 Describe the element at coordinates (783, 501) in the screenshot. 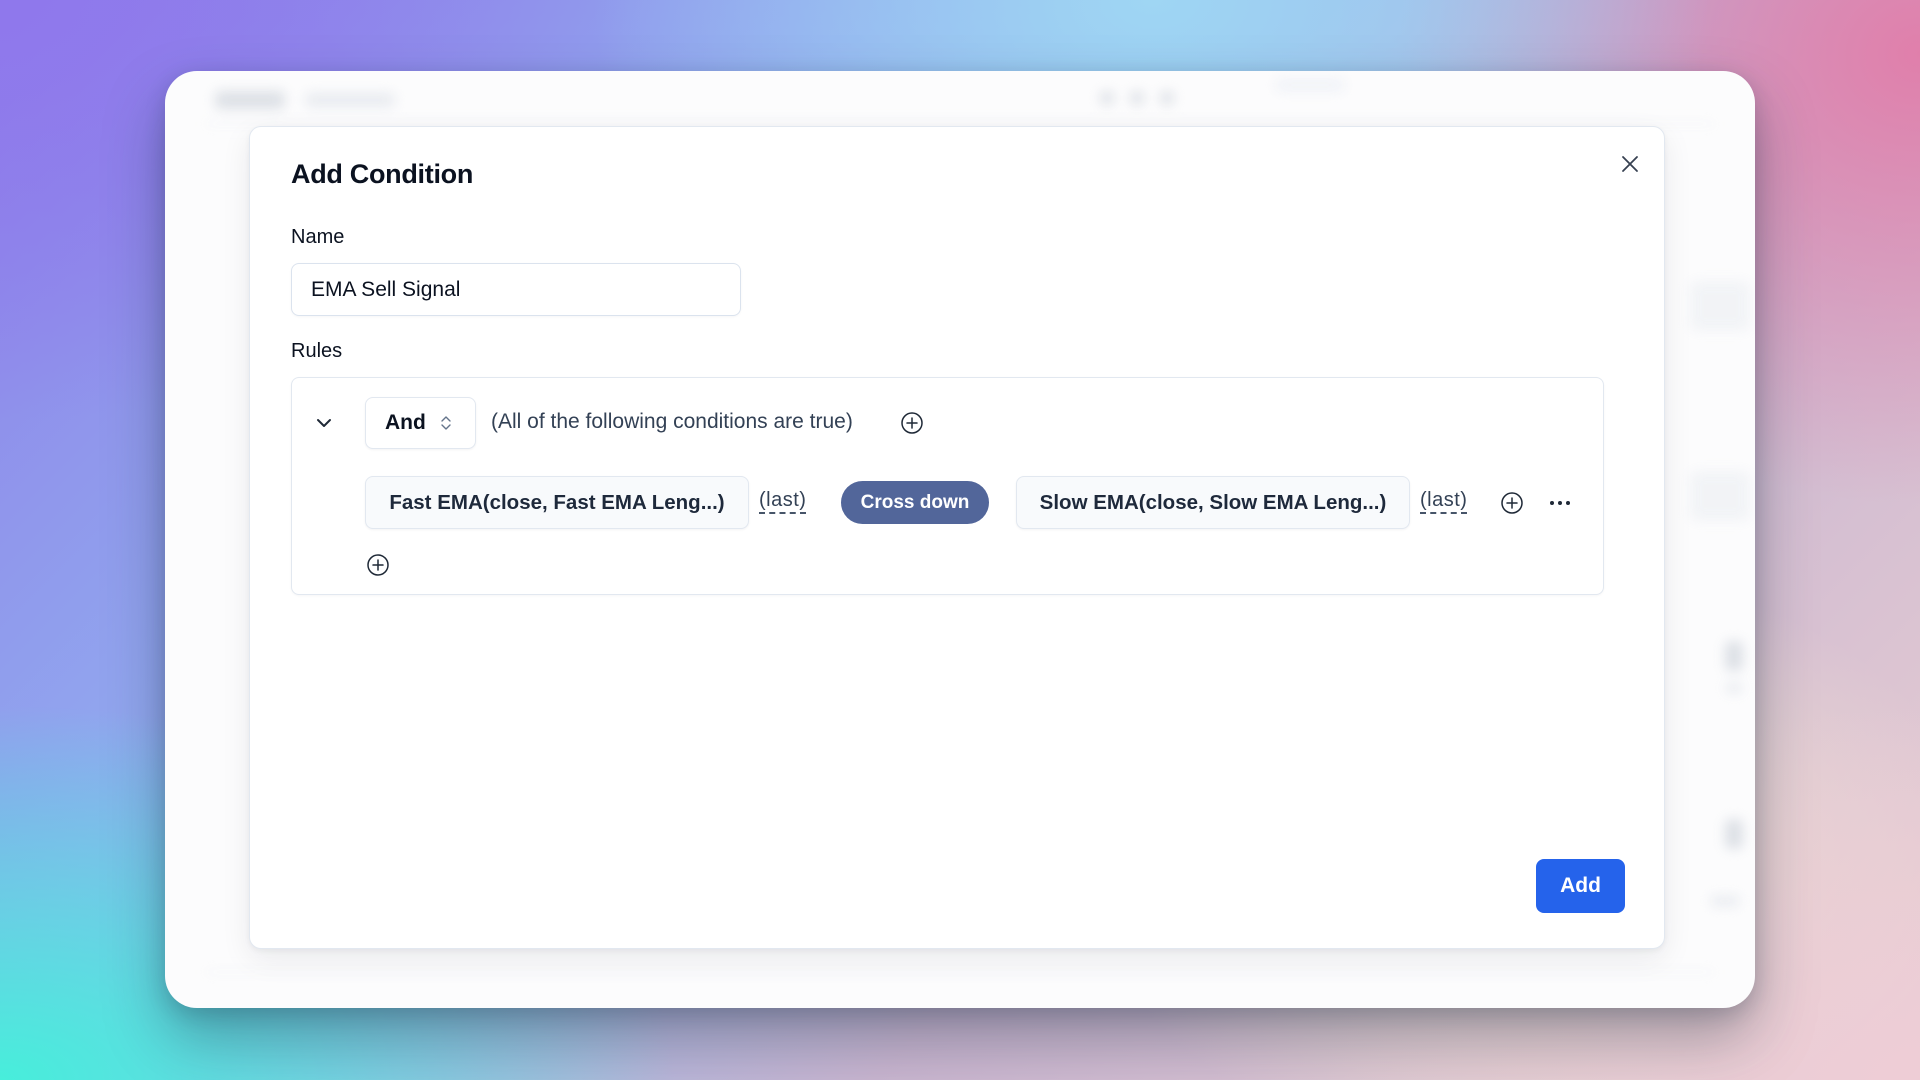

I see `left-lookback-toggle: (last)` at that location.